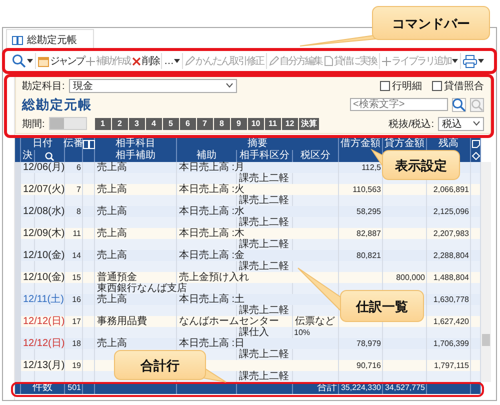 This screenshot has width=500, height=405. What do you see at coordinates (458, 85) in the screenshot?
I see `checkbox-option: 貸借照合` at bounding box center [458, 85].